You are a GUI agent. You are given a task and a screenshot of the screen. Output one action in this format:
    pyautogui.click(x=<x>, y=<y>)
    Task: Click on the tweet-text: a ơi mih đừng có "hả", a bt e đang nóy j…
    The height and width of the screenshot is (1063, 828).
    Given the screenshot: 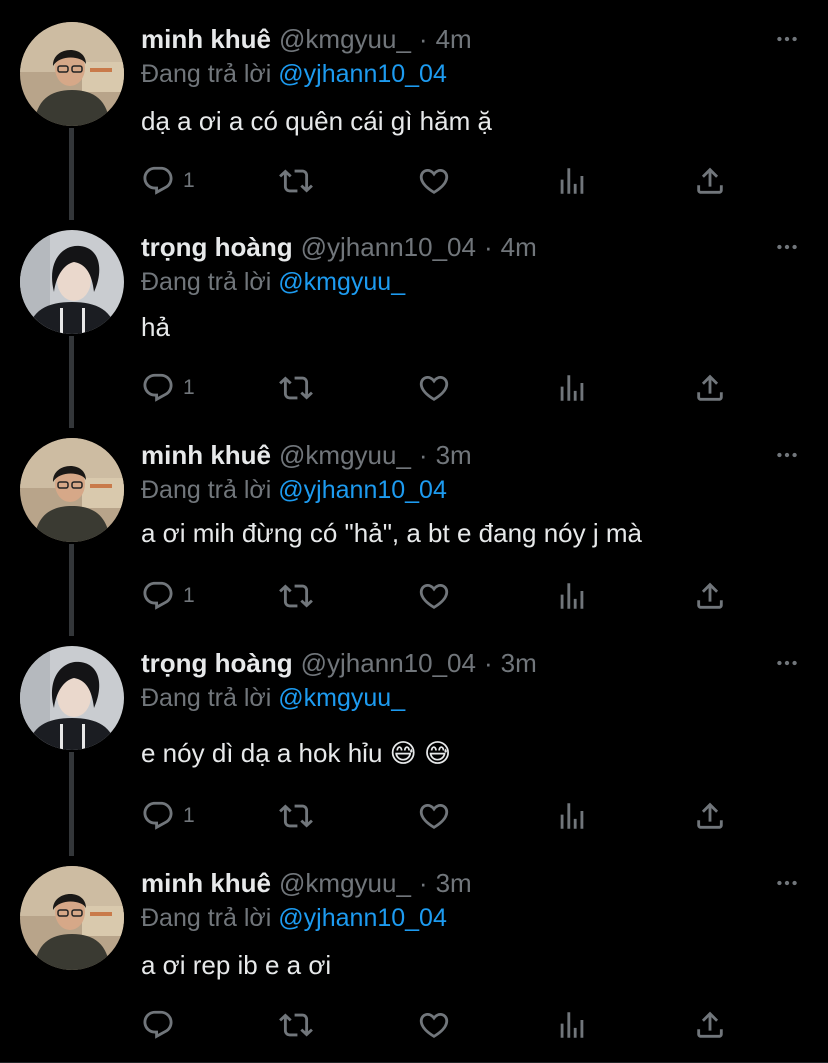 What is the action you would take?
    pyautogui.click(x=391, y=533)
    